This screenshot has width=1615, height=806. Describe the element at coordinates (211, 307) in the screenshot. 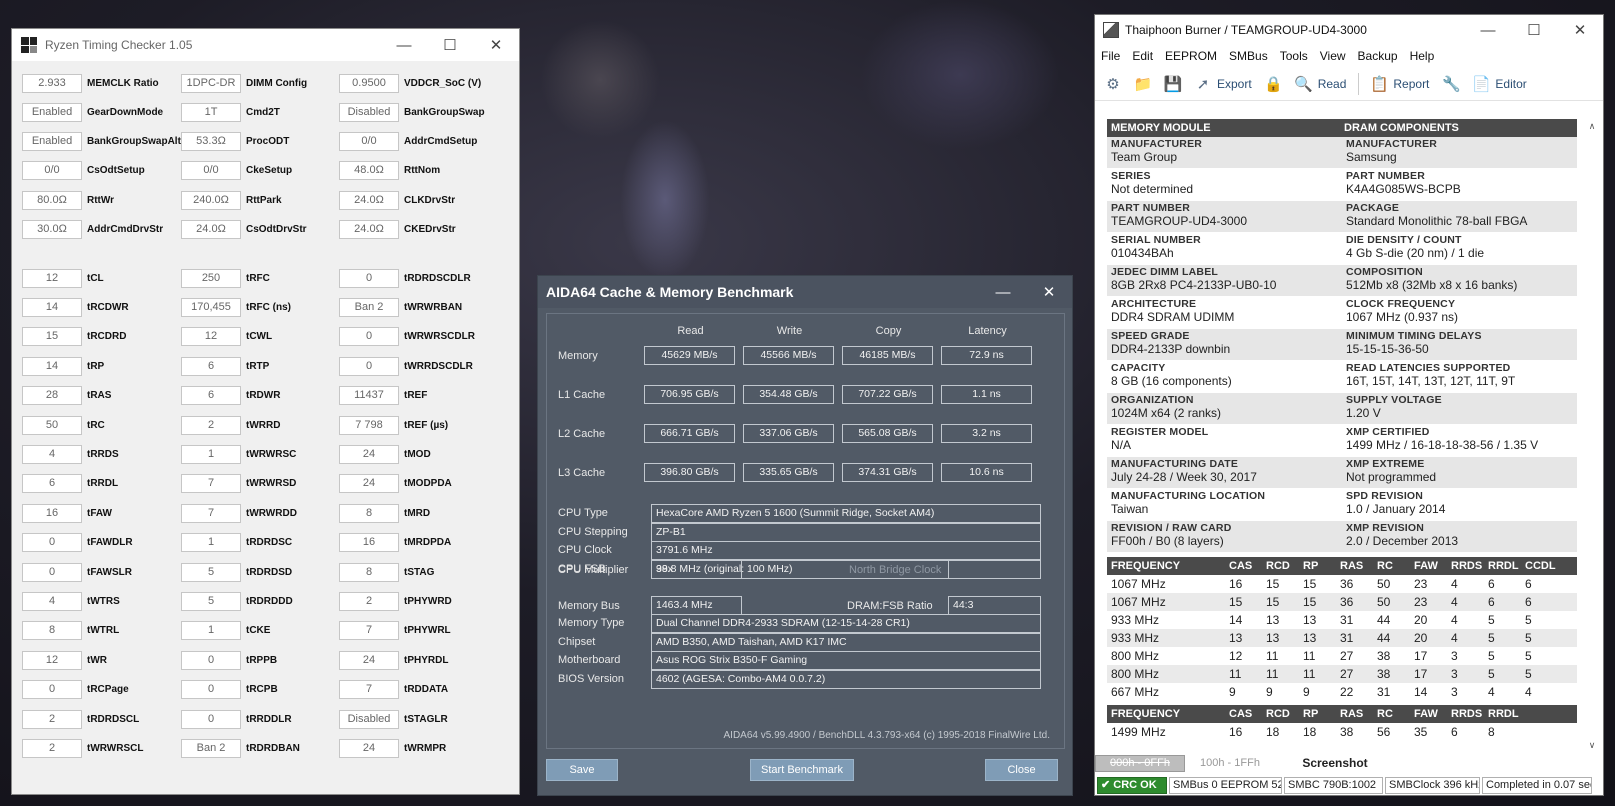

I see `timing-value: 170,455` at that location.